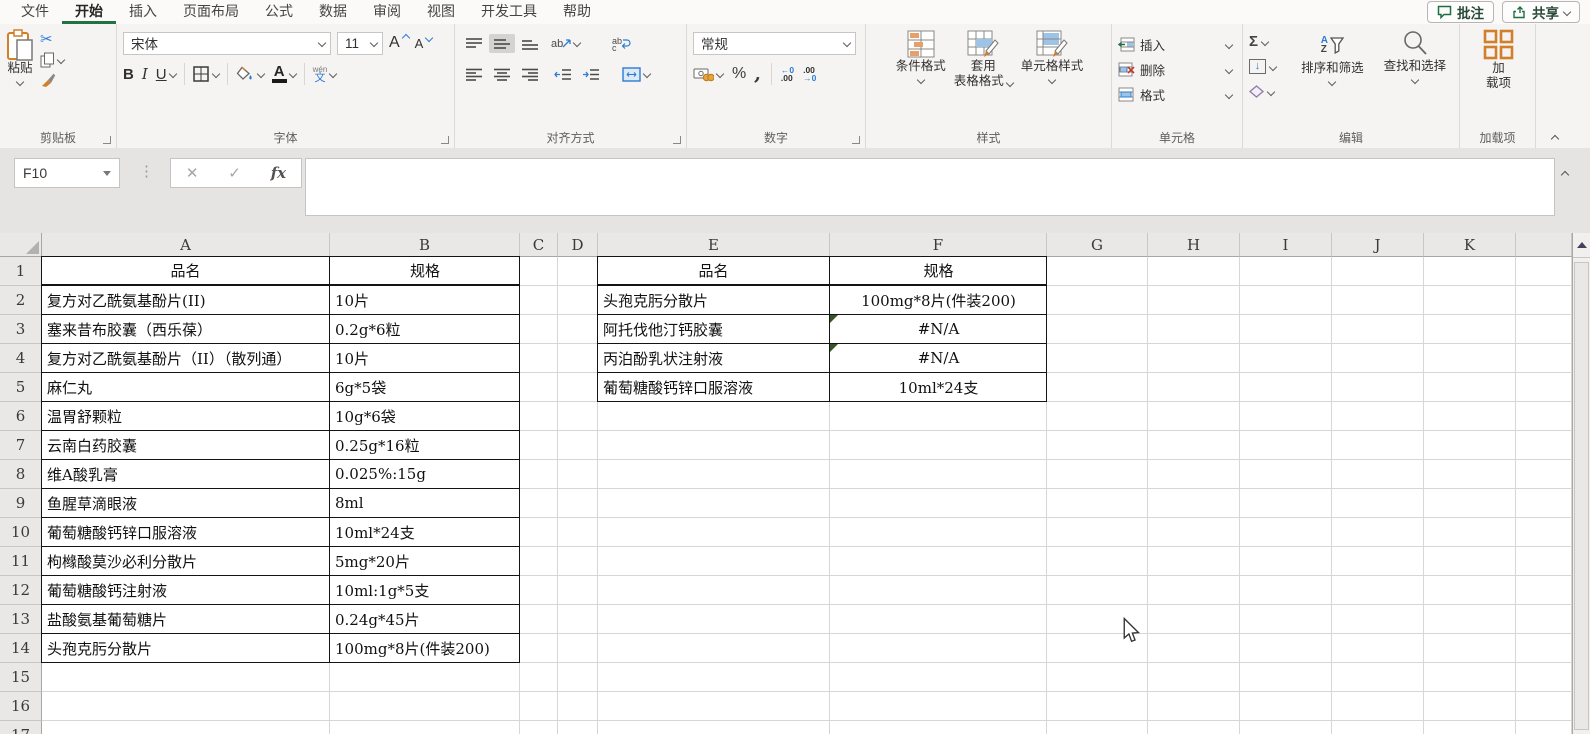 The width and height of the screenshot is (1590, 734). I want to click on cut-button: ✂, so click(52, 39).